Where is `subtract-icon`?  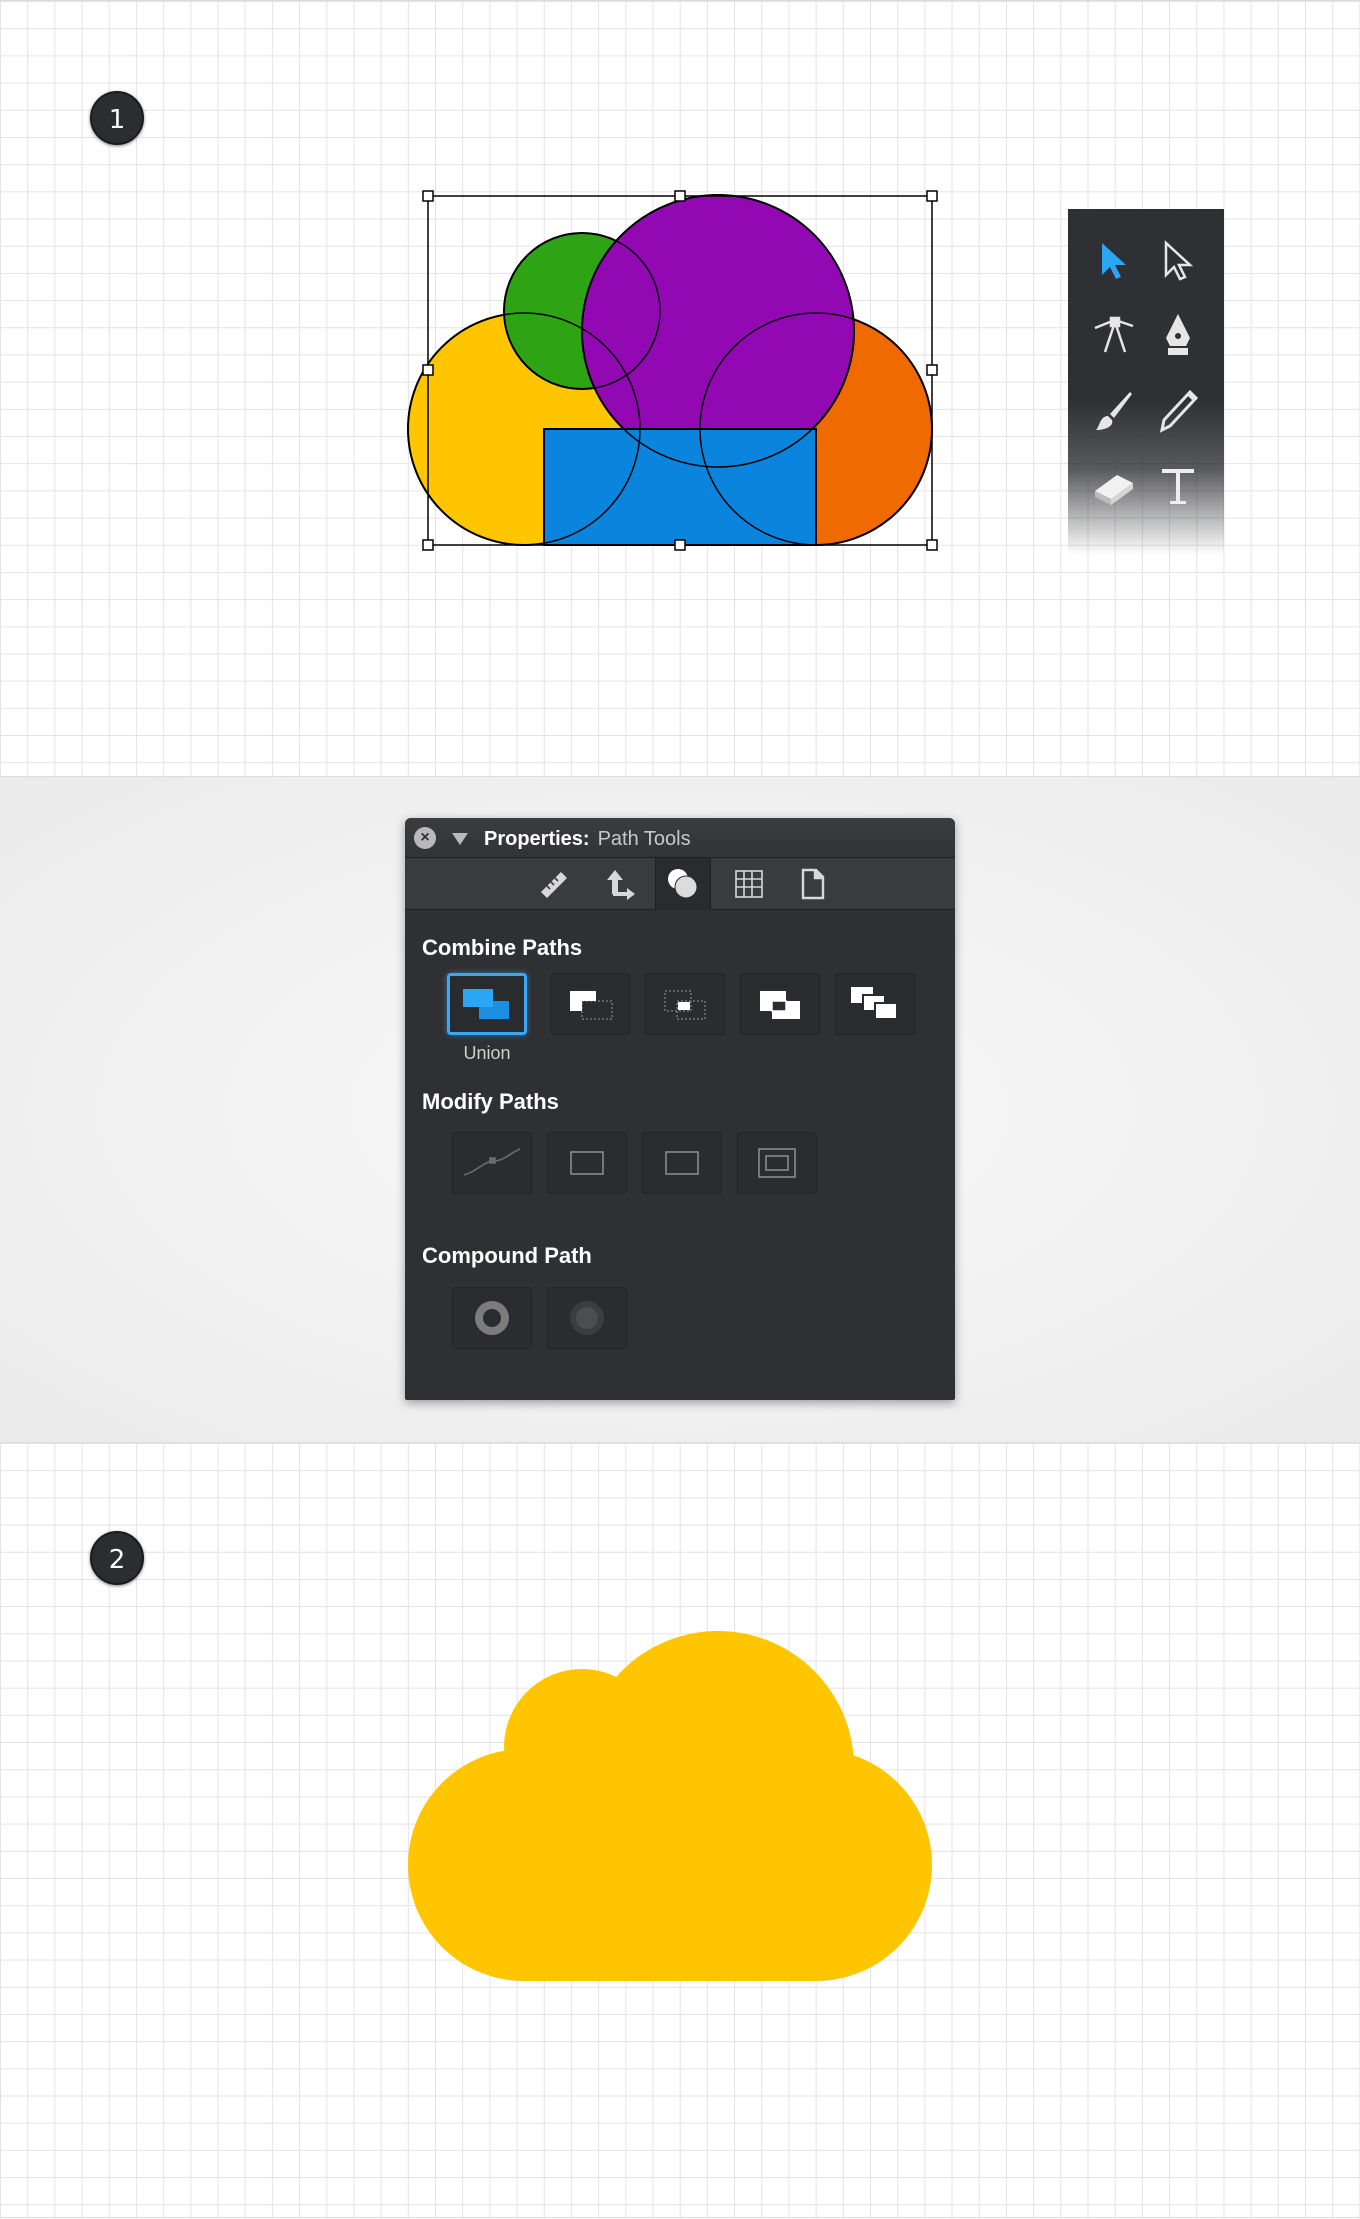
subtract-icon is located at coordinates (591, 1005).